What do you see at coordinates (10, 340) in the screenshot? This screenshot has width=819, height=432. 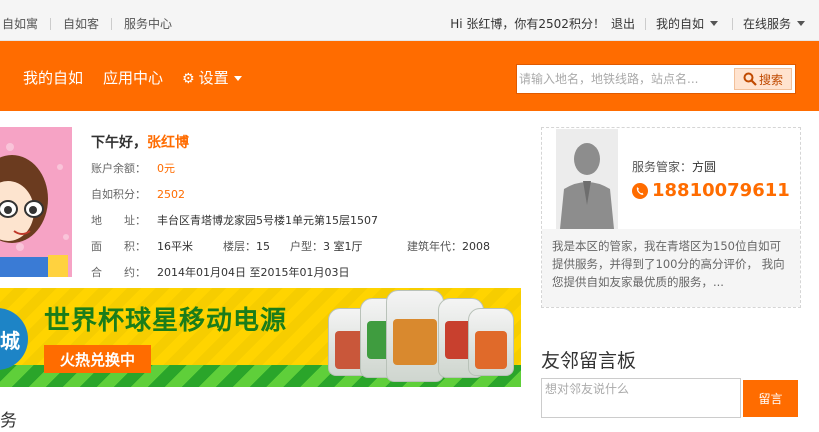 I see `banner-circle-text: 城` at bounding box center [10, 340].